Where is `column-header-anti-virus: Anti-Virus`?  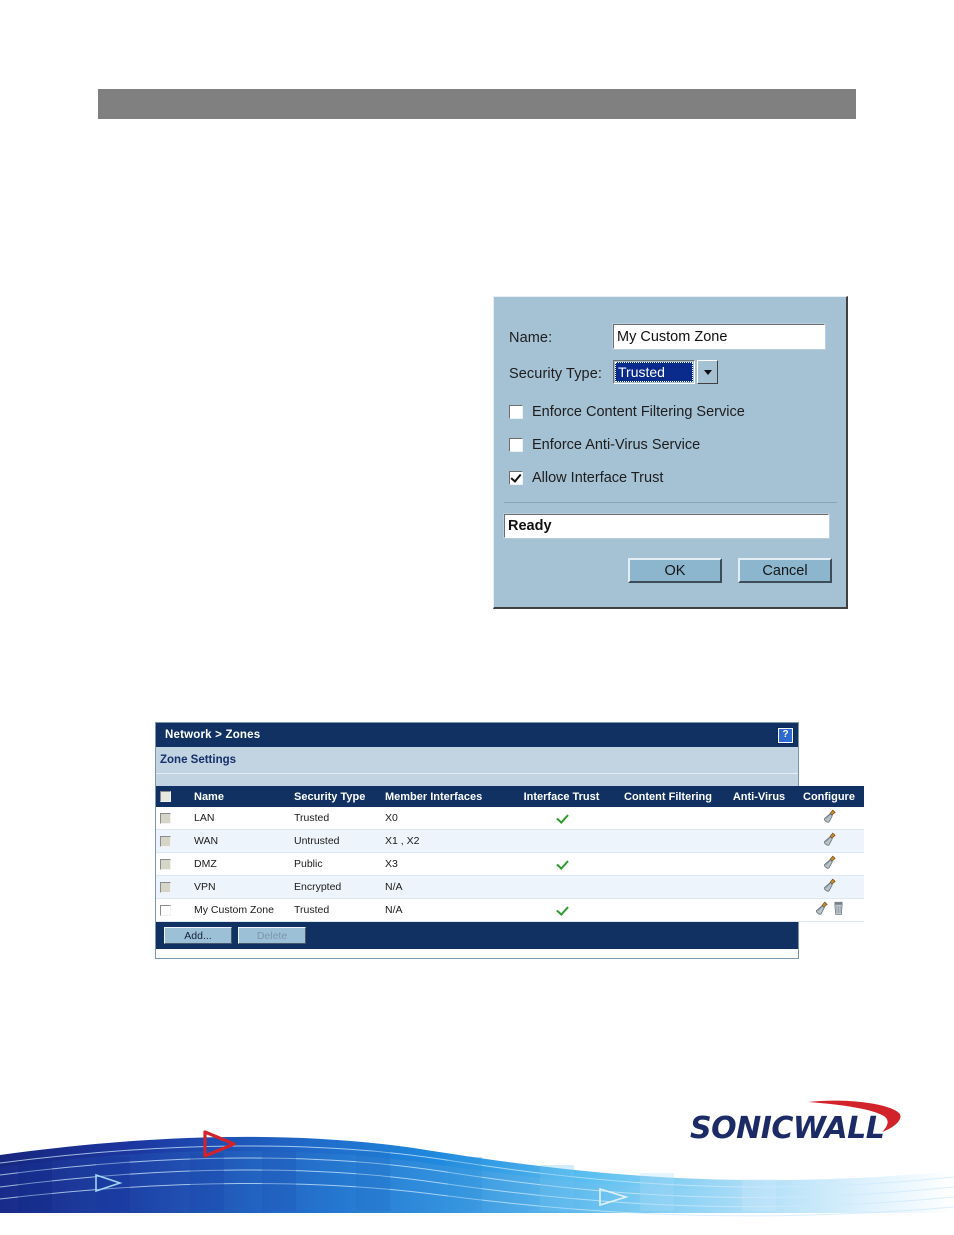
column-header-anti-virus: Anti-Virus is located at coordinates (759, 796).